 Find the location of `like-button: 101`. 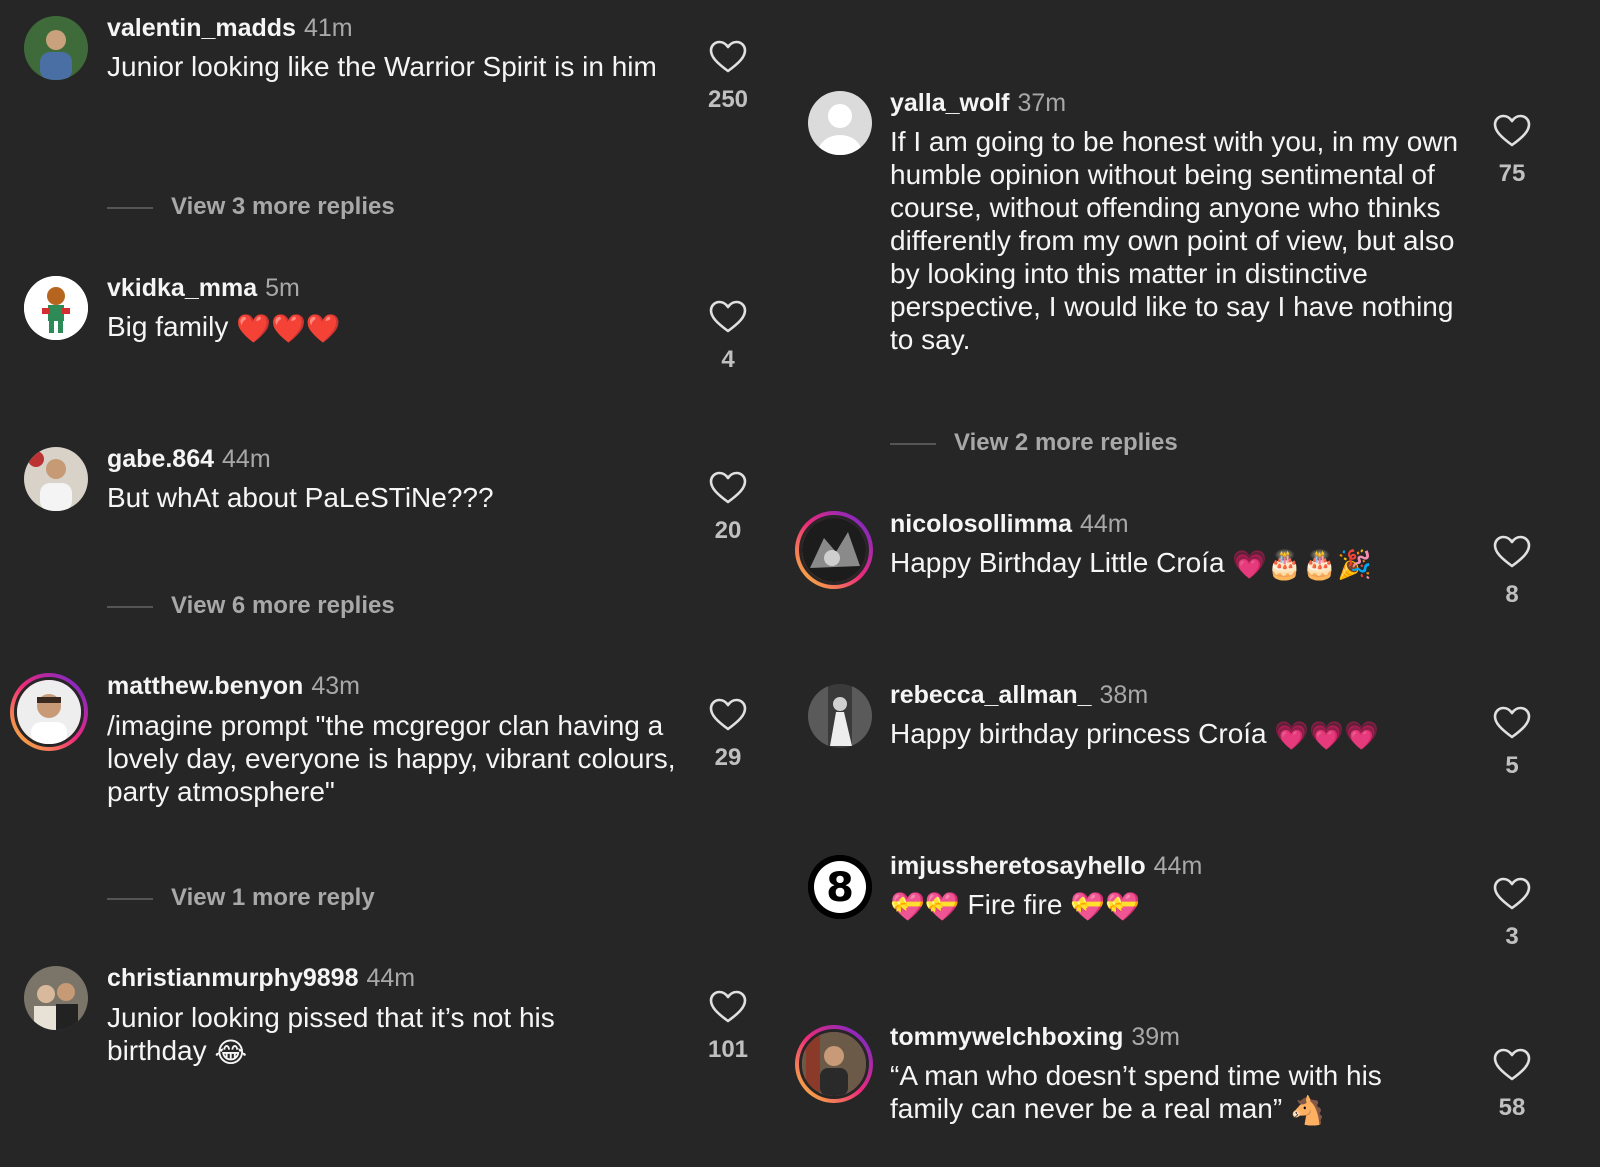

like-button: 101 is located at coordinates (728, 1027).